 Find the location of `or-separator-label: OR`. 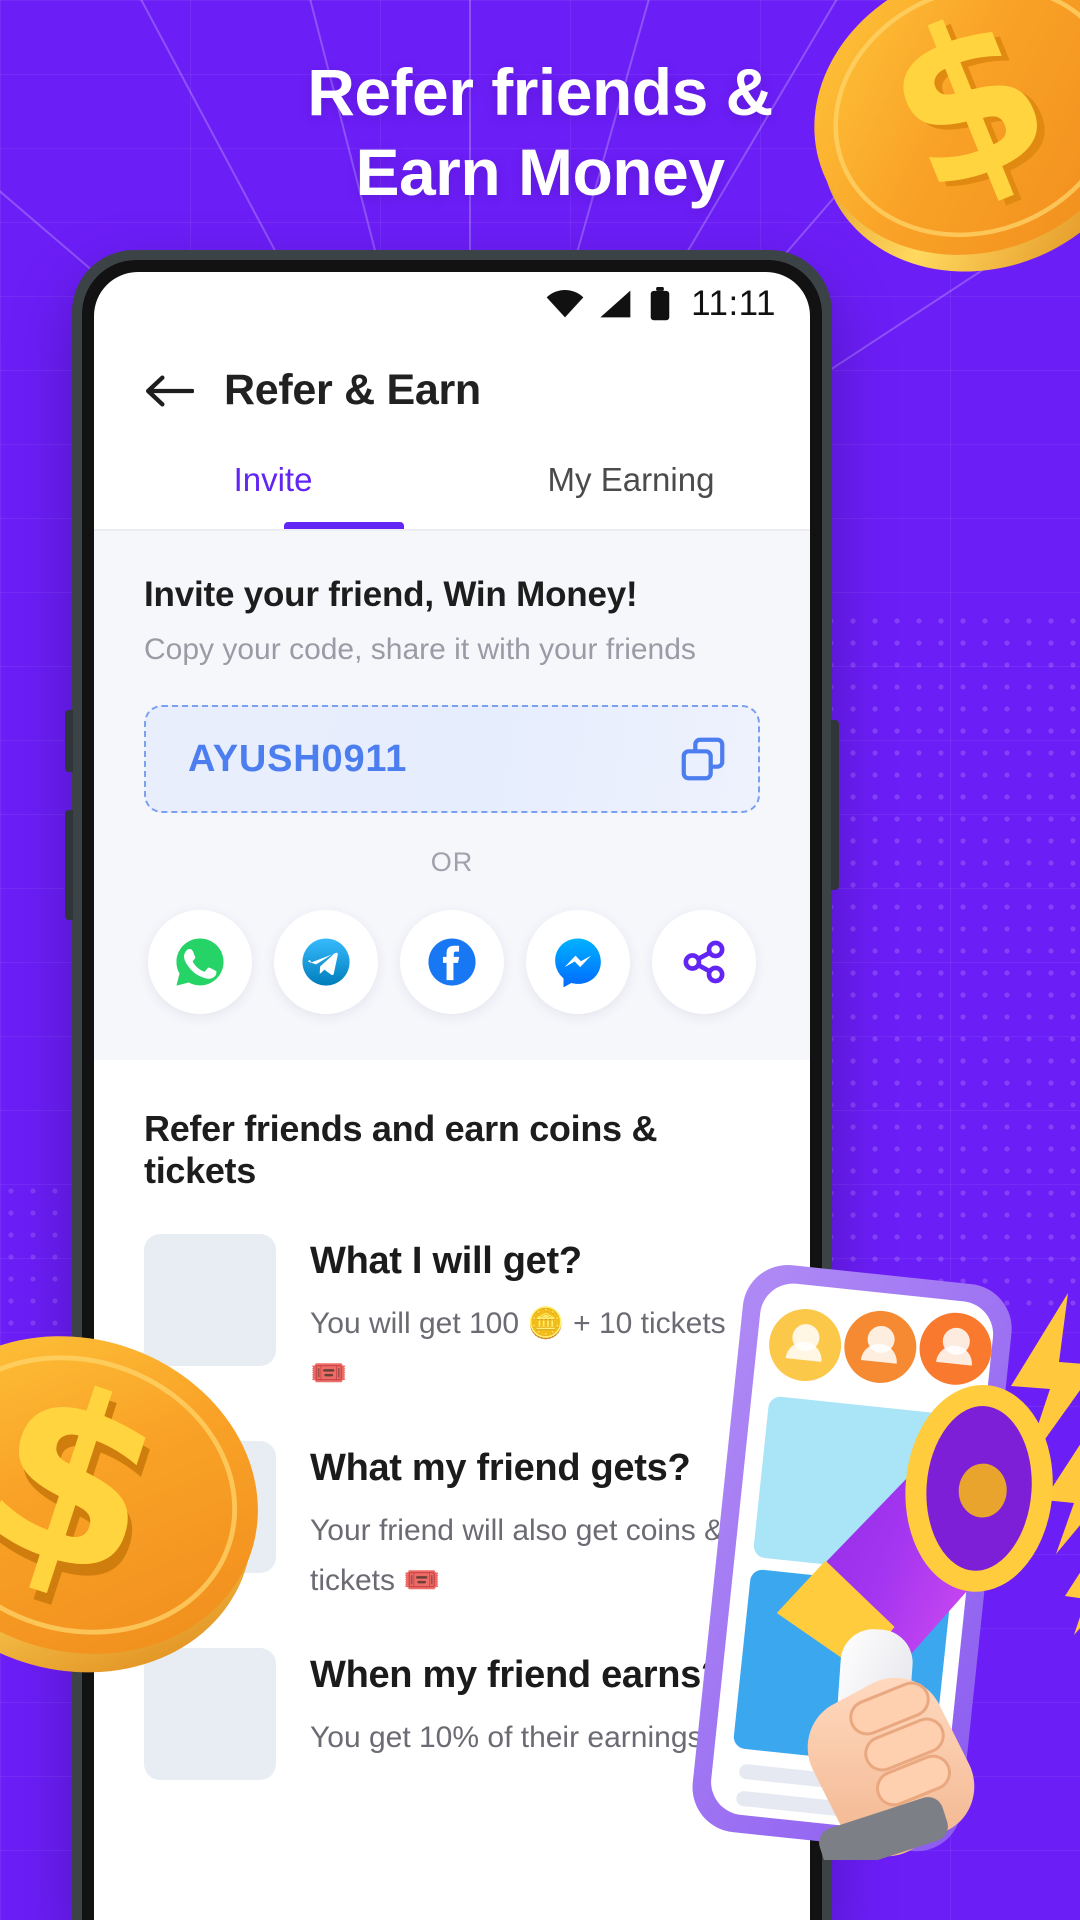

or-separator-label: OR is located at coordinates (452, 862).